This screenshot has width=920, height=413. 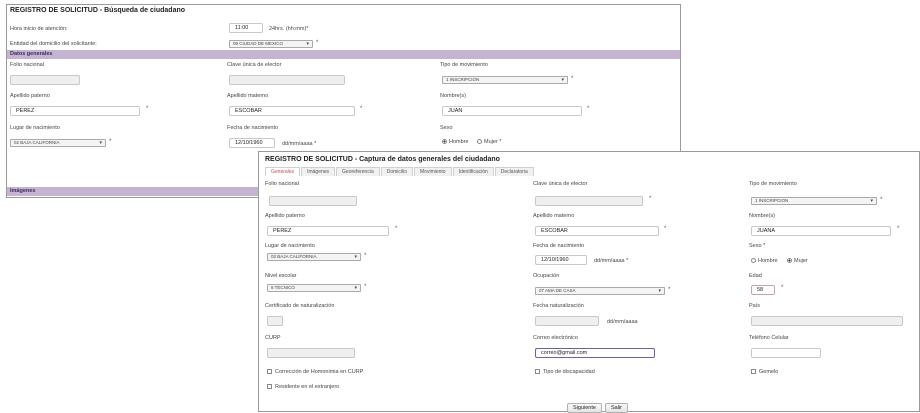 What do you see at coordinates (755, 306) in the screenshot?
I see `pais-label: País` at bounding box center [755, 306].